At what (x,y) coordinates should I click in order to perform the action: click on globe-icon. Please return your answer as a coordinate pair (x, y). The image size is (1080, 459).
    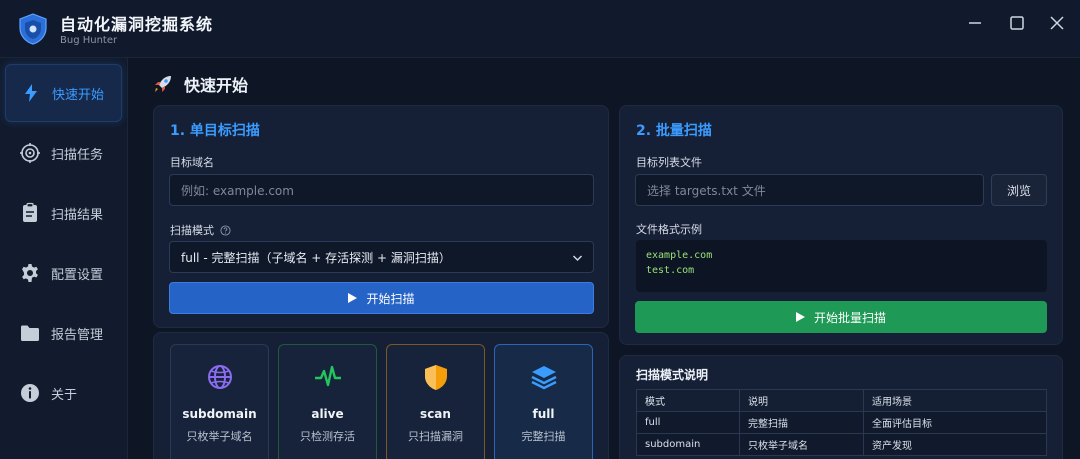
    Looking at the image, I should click on (220, 377).